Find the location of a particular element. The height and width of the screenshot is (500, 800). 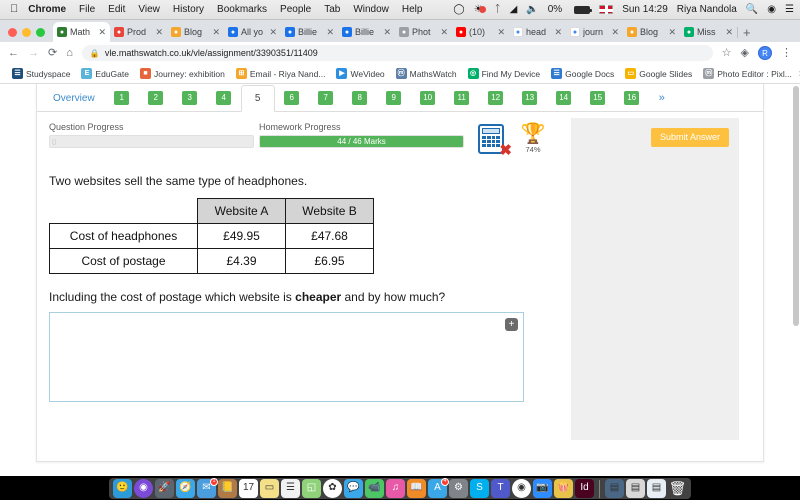

clock-label: Sun 14:29 is located at coordinates (645, 9).